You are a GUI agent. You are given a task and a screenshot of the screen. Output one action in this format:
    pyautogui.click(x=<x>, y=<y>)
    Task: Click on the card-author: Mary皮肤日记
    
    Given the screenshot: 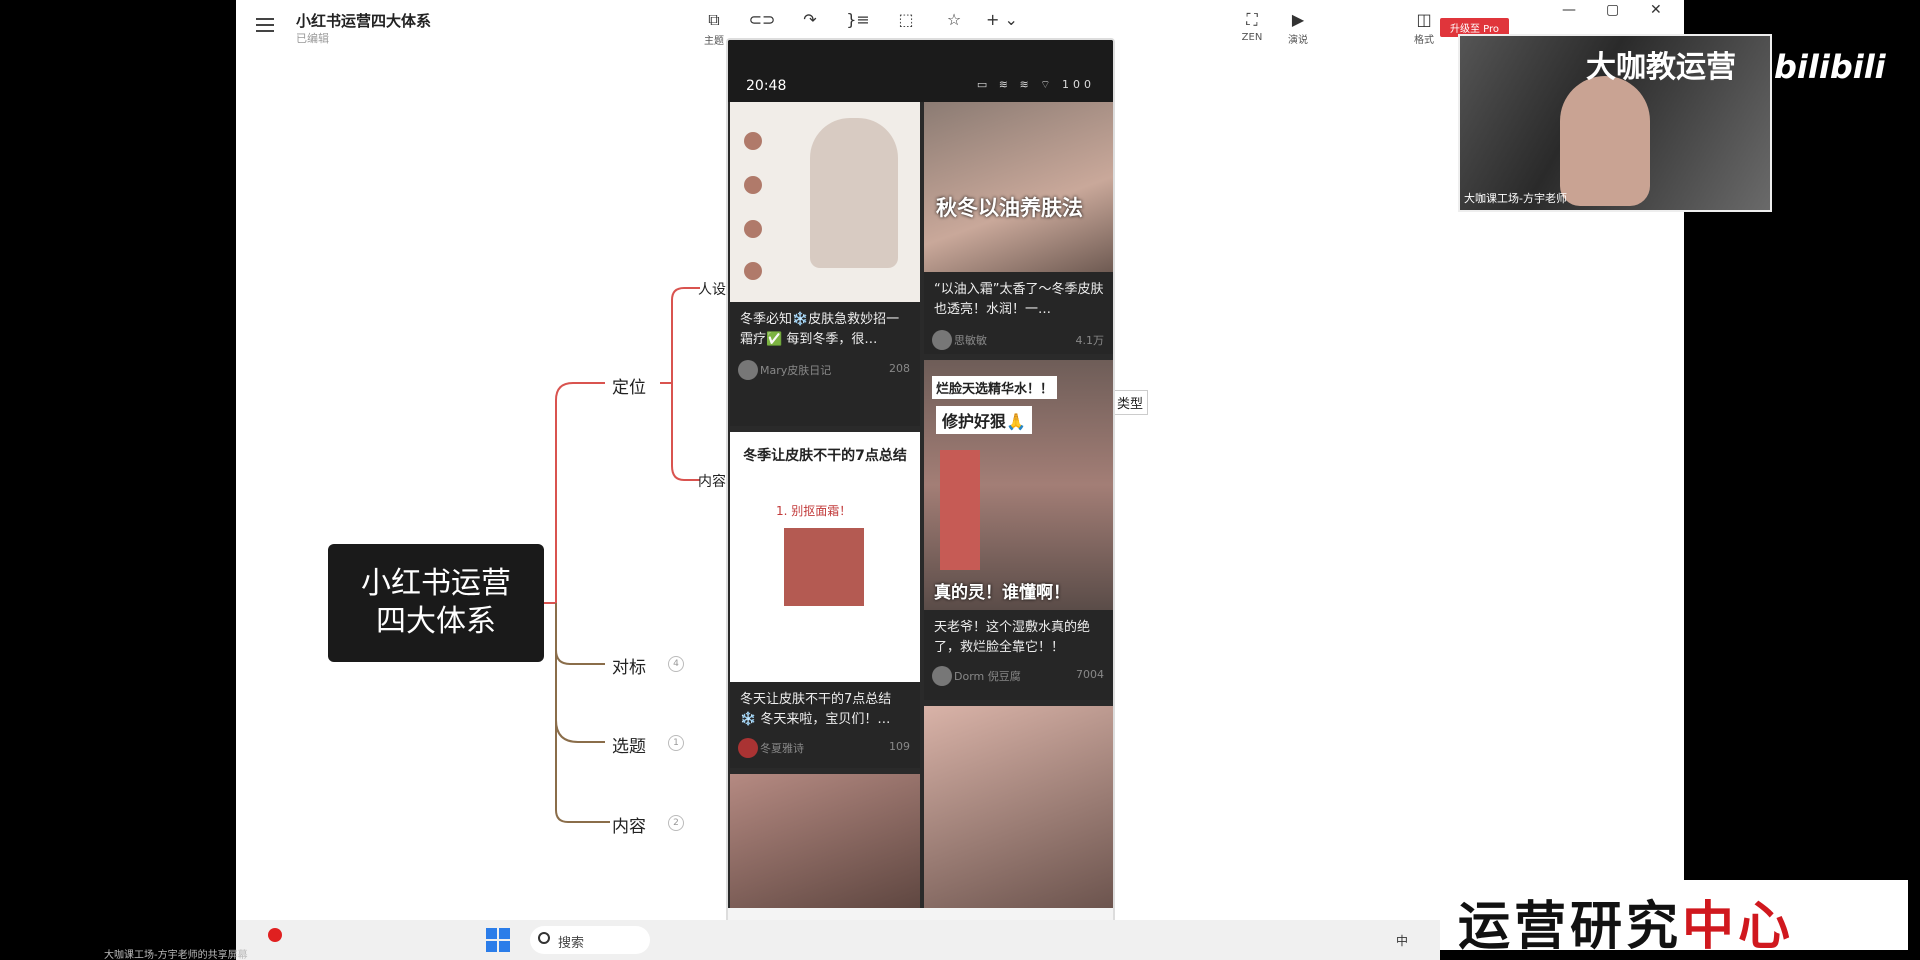 What is the action you would take?
    pyautogui.click(x=796, y=370)
    